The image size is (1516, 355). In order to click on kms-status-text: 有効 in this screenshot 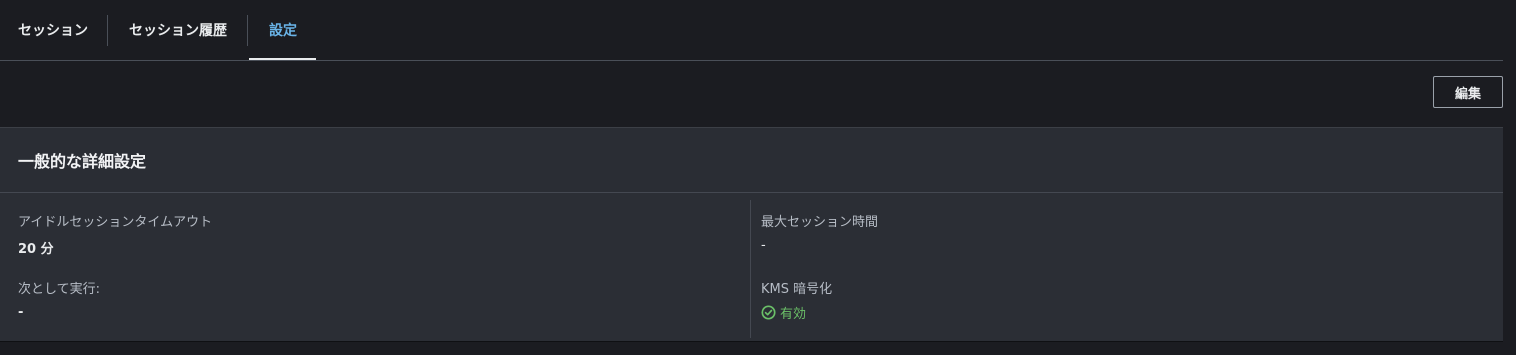, I will do `click(793, 314)`.